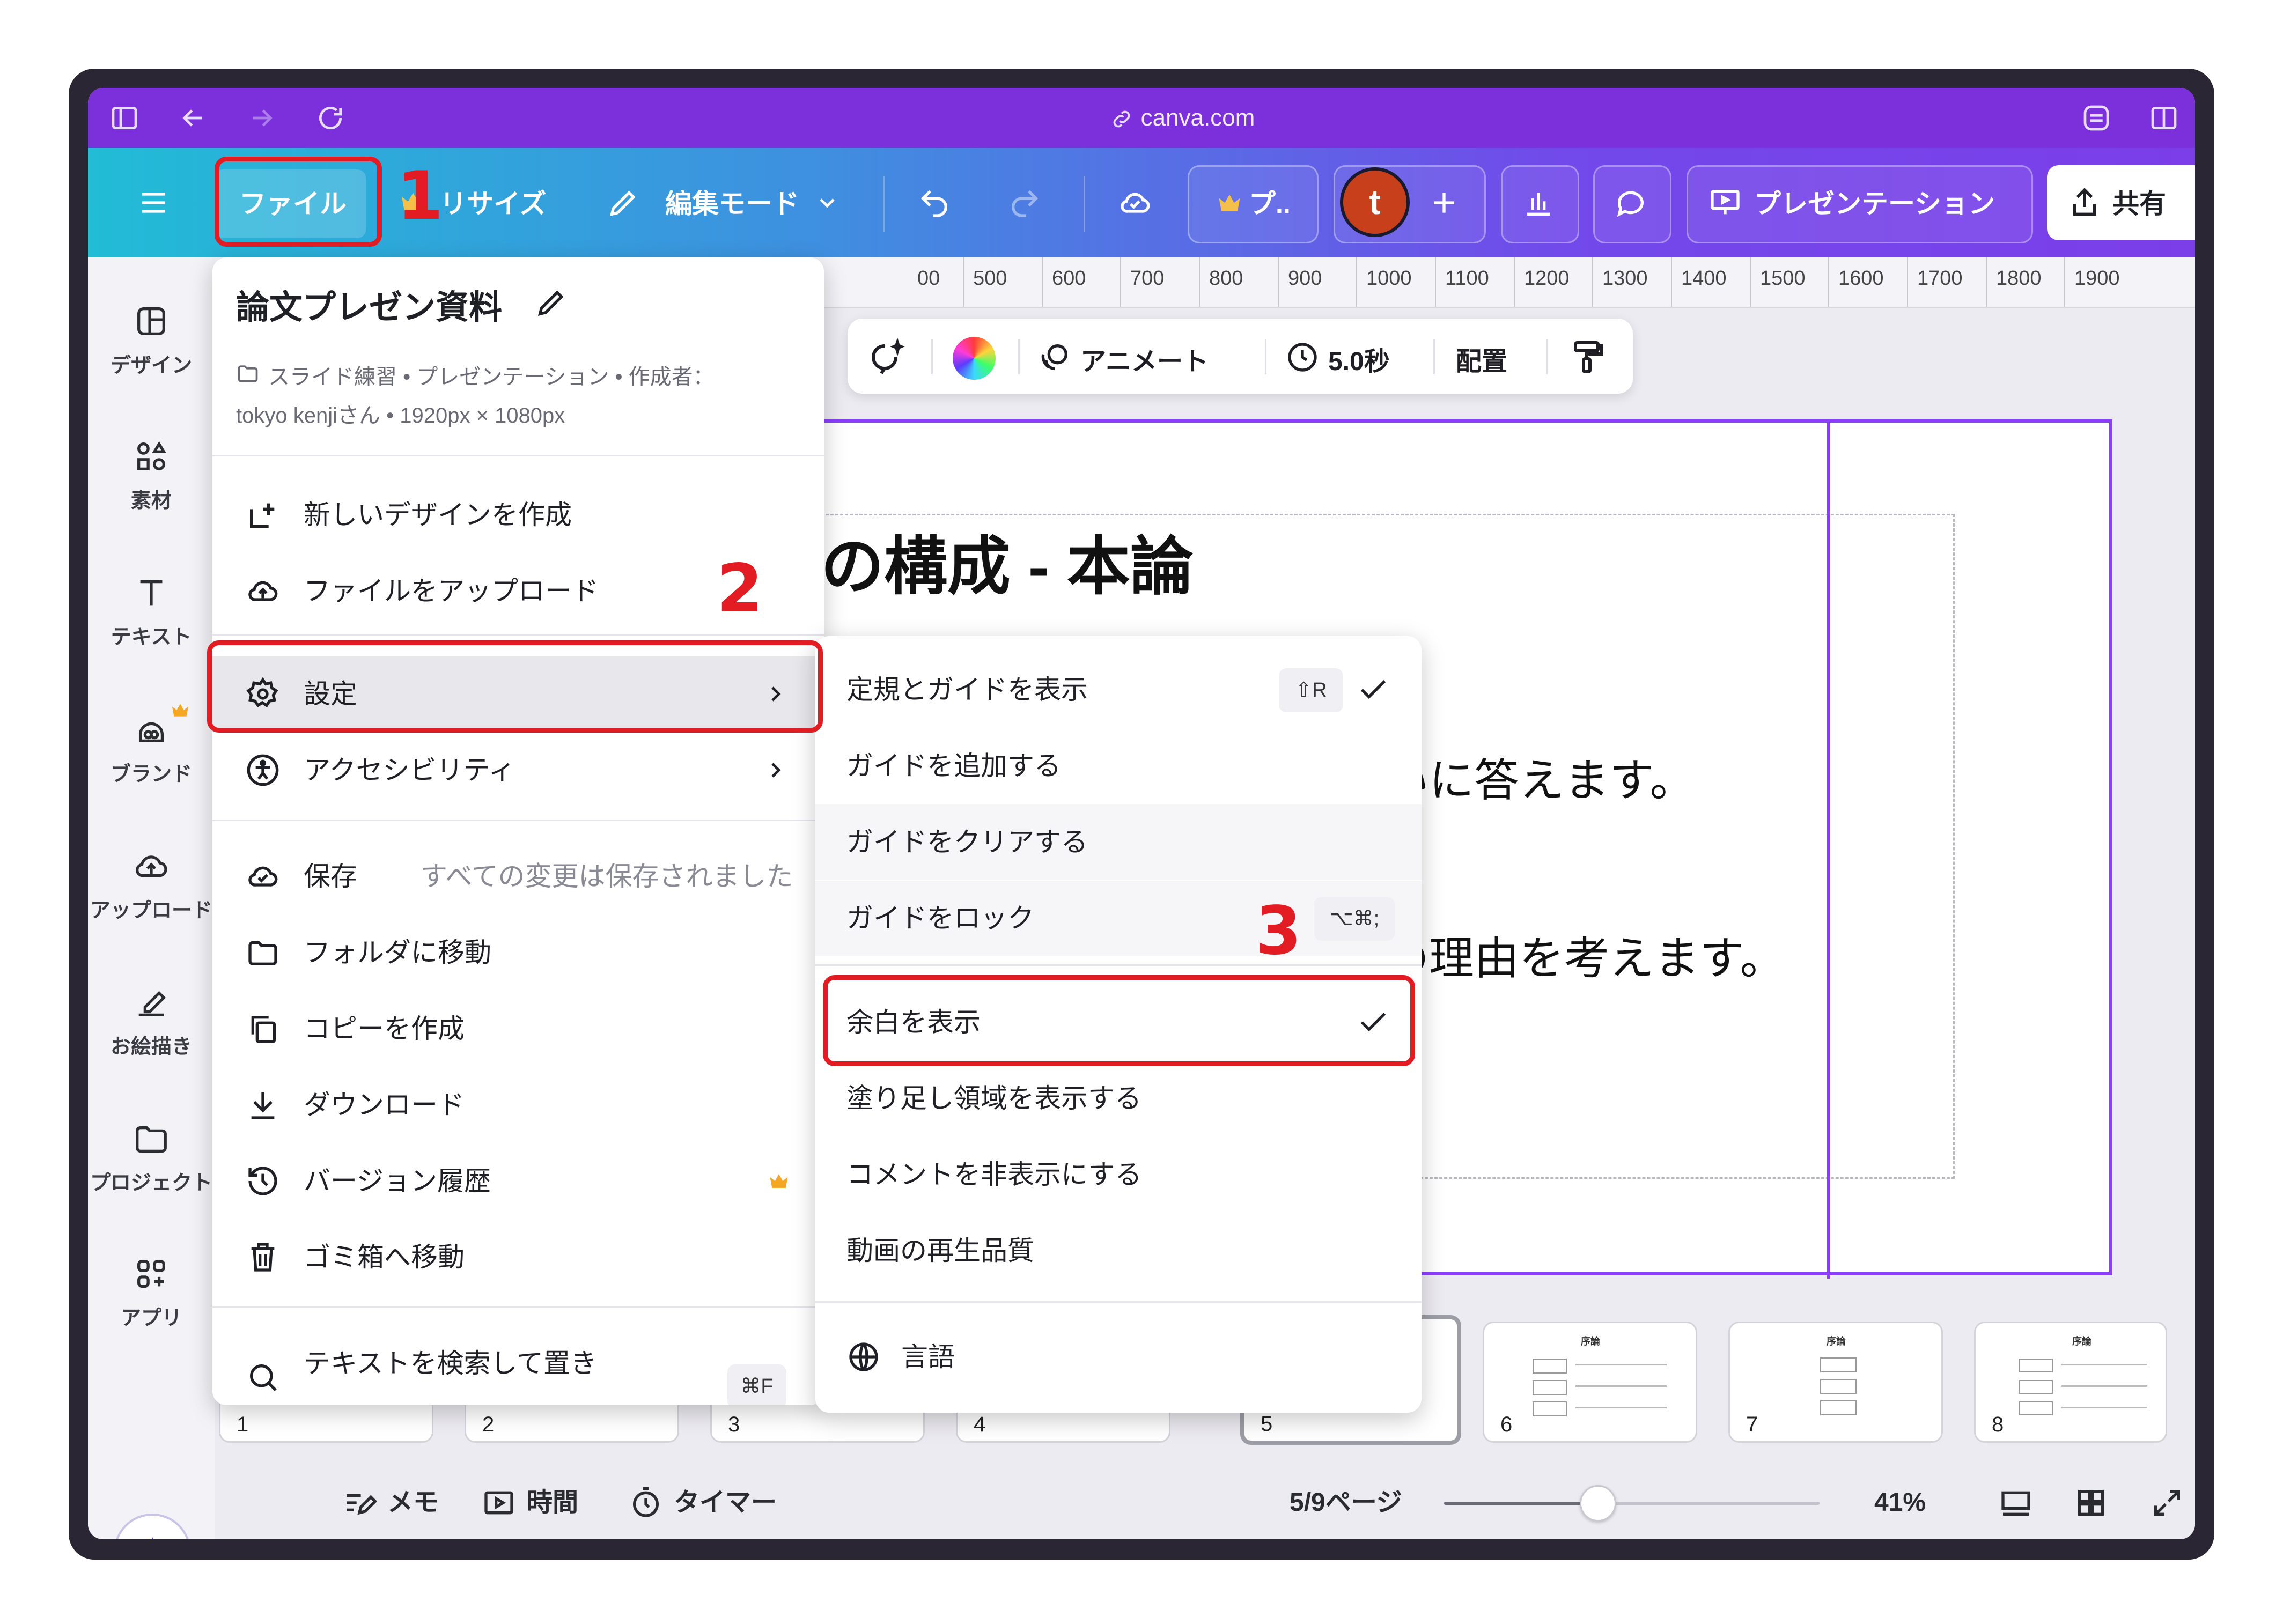  Describe the element at coordinates (1444, 203) in the screenshot. I see `add-collaborator-icon` at that location.